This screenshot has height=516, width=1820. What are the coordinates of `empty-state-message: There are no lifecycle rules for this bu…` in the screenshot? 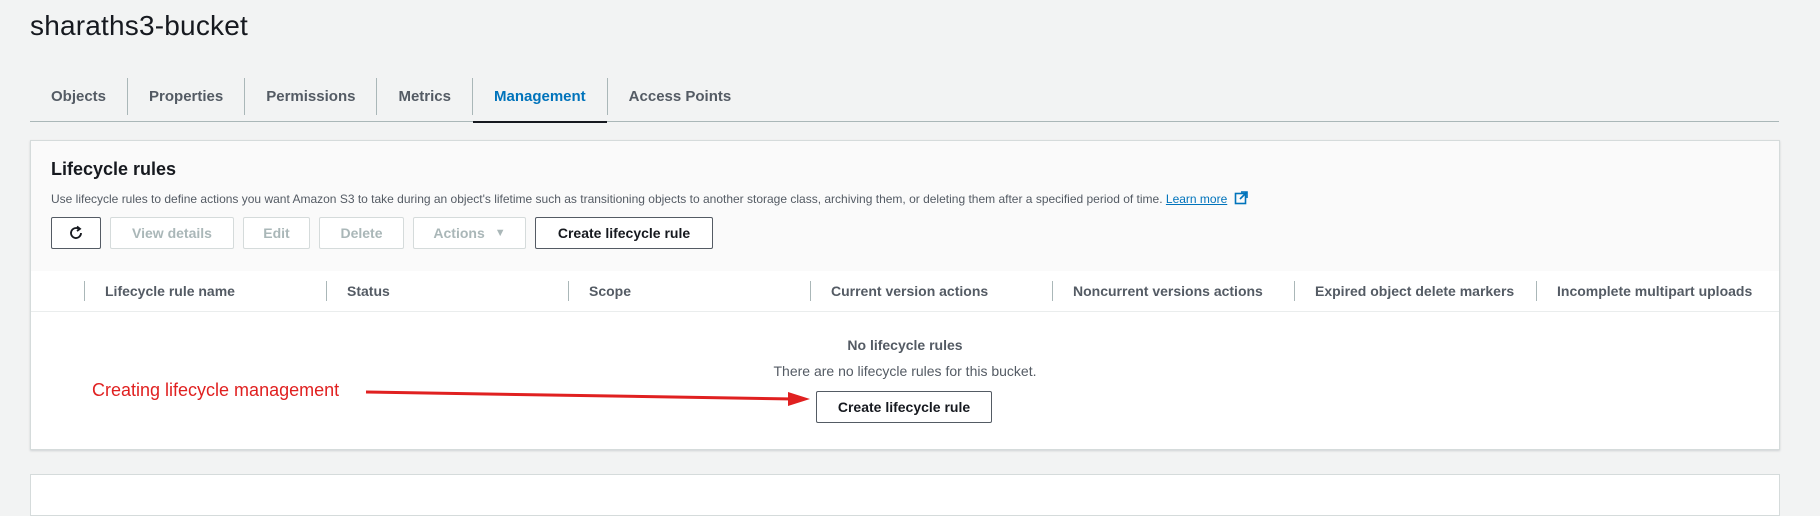 It's located at (905, 371).